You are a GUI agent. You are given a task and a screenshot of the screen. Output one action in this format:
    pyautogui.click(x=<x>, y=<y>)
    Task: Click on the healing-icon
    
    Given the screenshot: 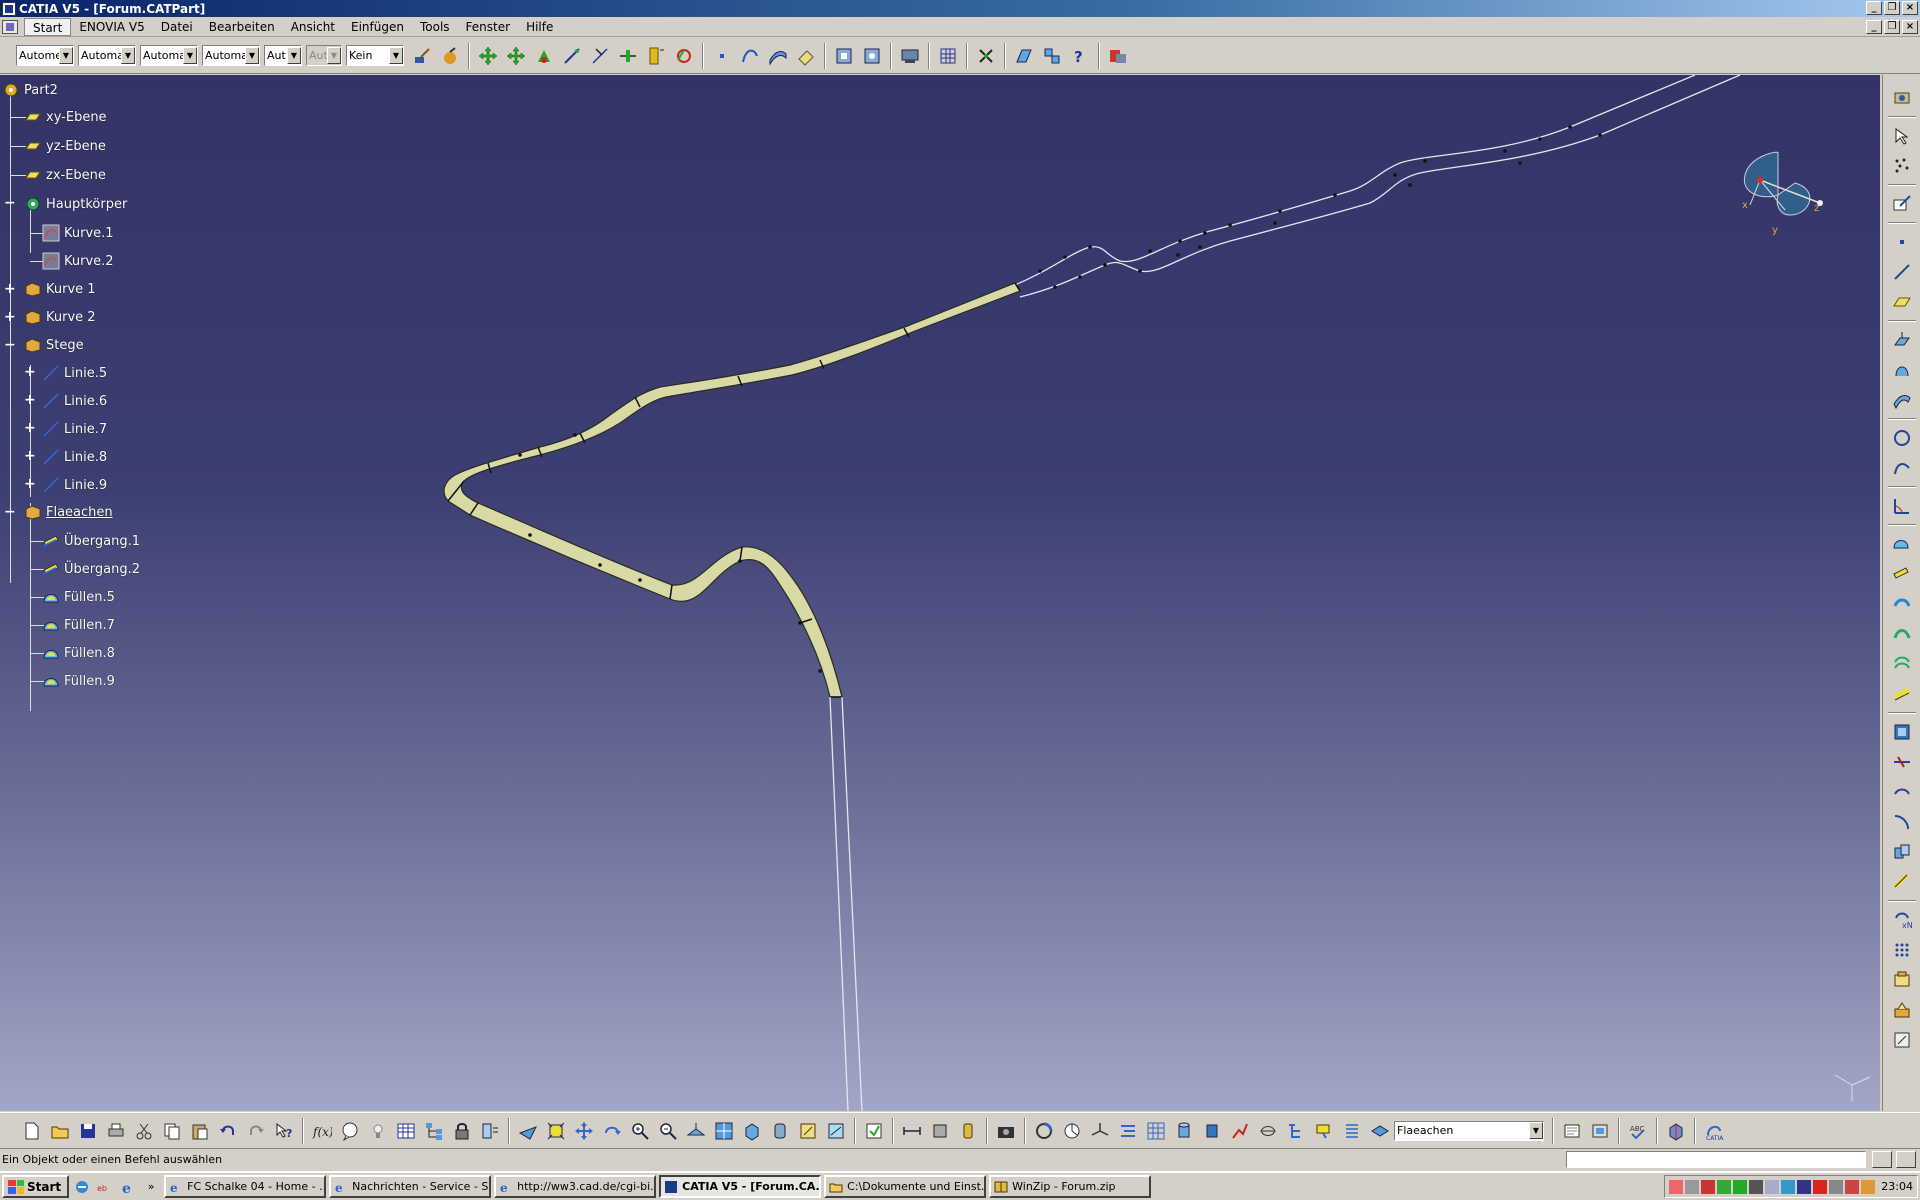 What is the action you would take?
    pyautogui.click(x=1902, y=732)
    